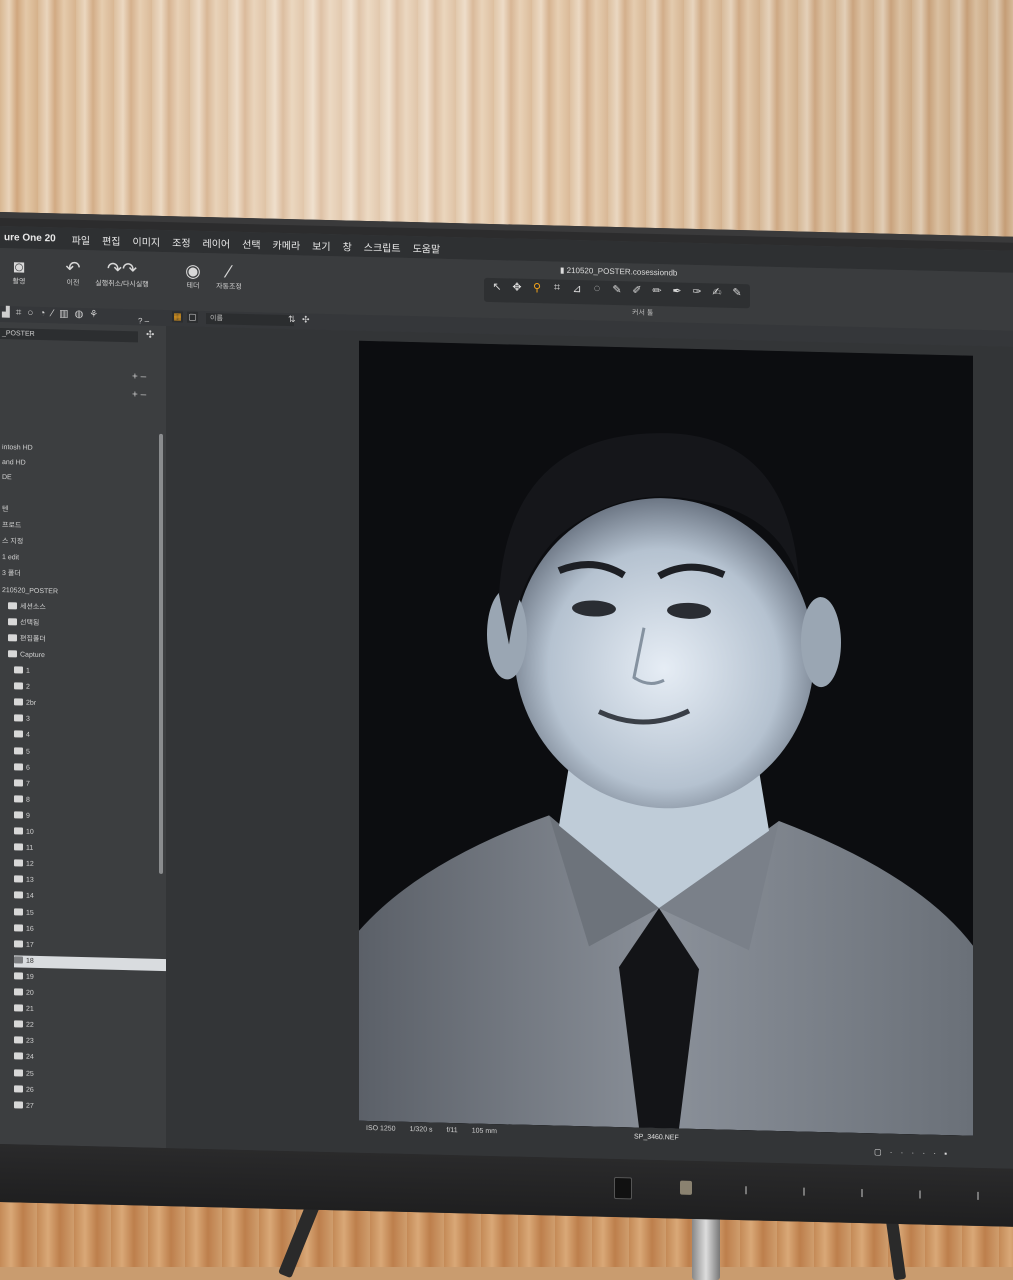 This screenshot has width=1013, height=1280. I want to click on folder-item: 14, so click(24, 897).